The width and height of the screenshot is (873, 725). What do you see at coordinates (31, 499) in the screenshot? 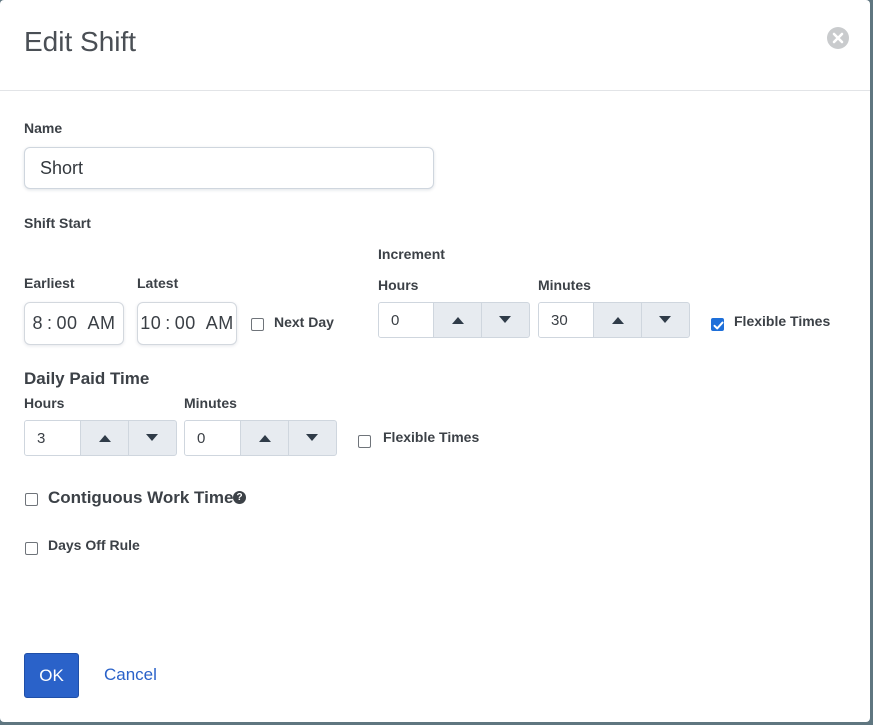
I see `contiguous-work-time-checkbox` at bounding box center [31, 499].